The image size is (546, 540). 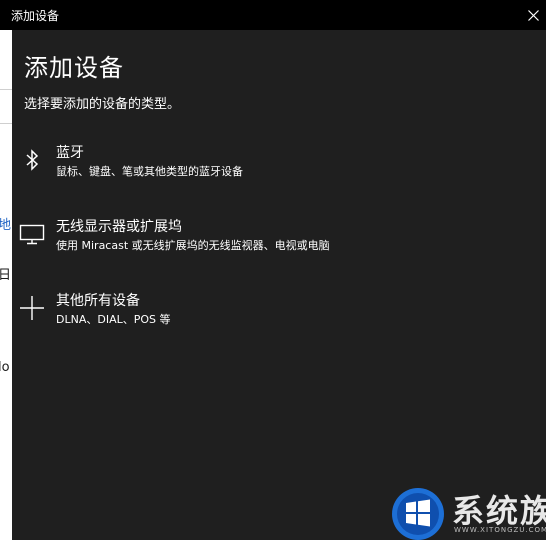 What do you see at coordinates (35, 16) in the screenshot?
I see `window-title: 添加设备` at bounding box center [35, 16].